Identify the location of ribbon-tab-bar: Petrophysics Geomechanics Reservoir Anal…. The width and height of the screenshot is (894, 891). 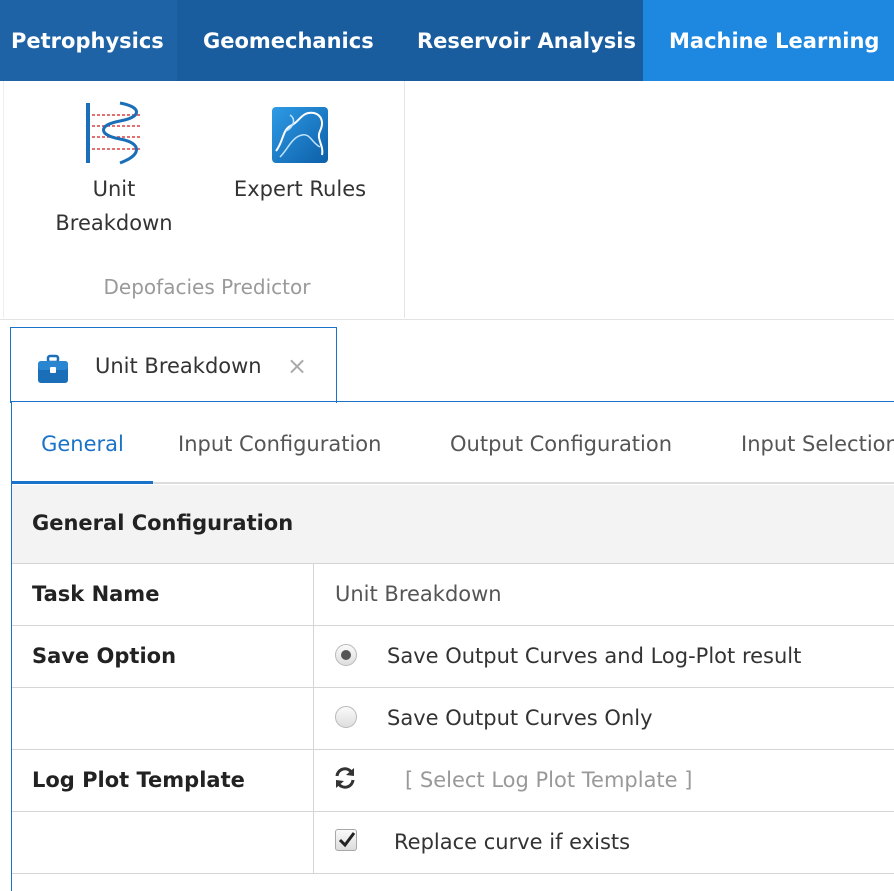
(447, 40).